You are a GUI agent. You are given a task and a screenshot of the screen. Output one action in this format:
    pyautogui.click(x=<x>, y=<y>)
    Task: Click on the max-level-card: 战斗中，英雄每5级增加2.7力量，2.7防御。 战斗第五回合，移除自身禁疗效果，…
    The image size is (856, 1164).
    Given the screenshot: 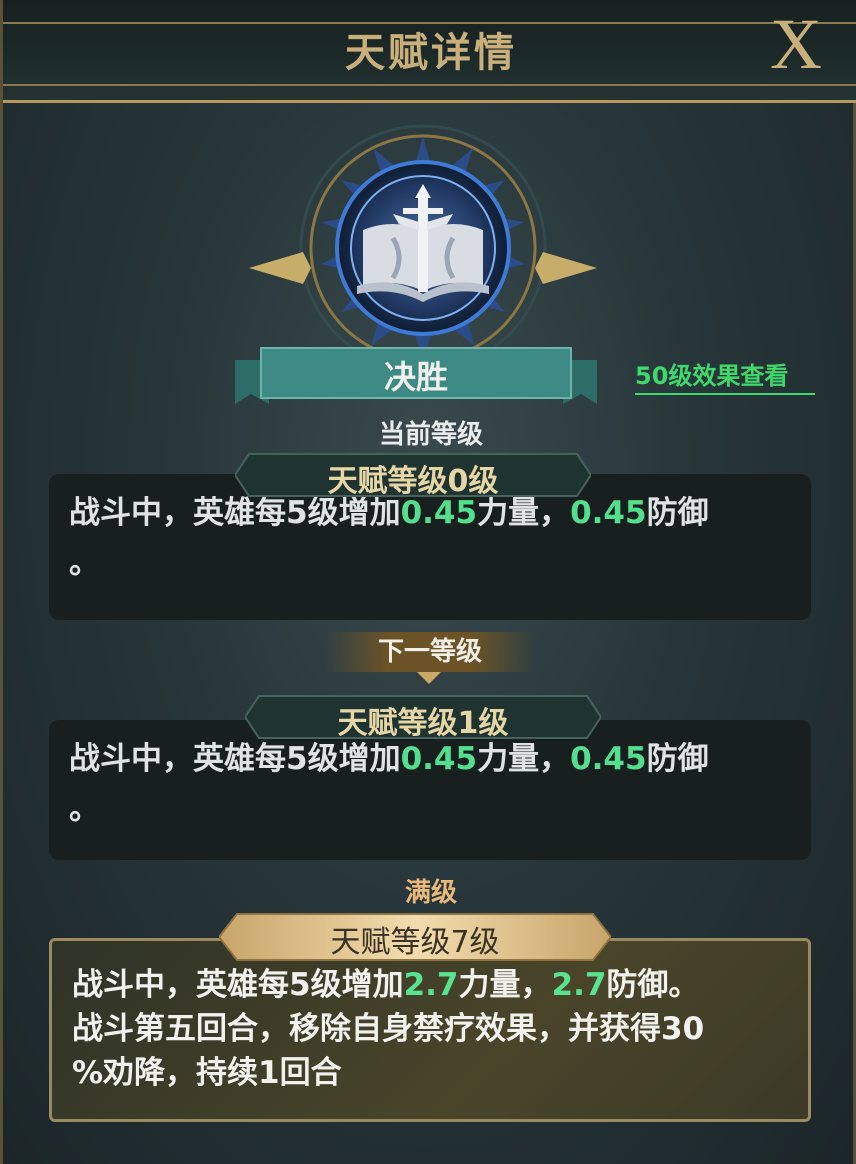 What is the action you would take?
    pyautogui.click(x=430, y=1030)
    